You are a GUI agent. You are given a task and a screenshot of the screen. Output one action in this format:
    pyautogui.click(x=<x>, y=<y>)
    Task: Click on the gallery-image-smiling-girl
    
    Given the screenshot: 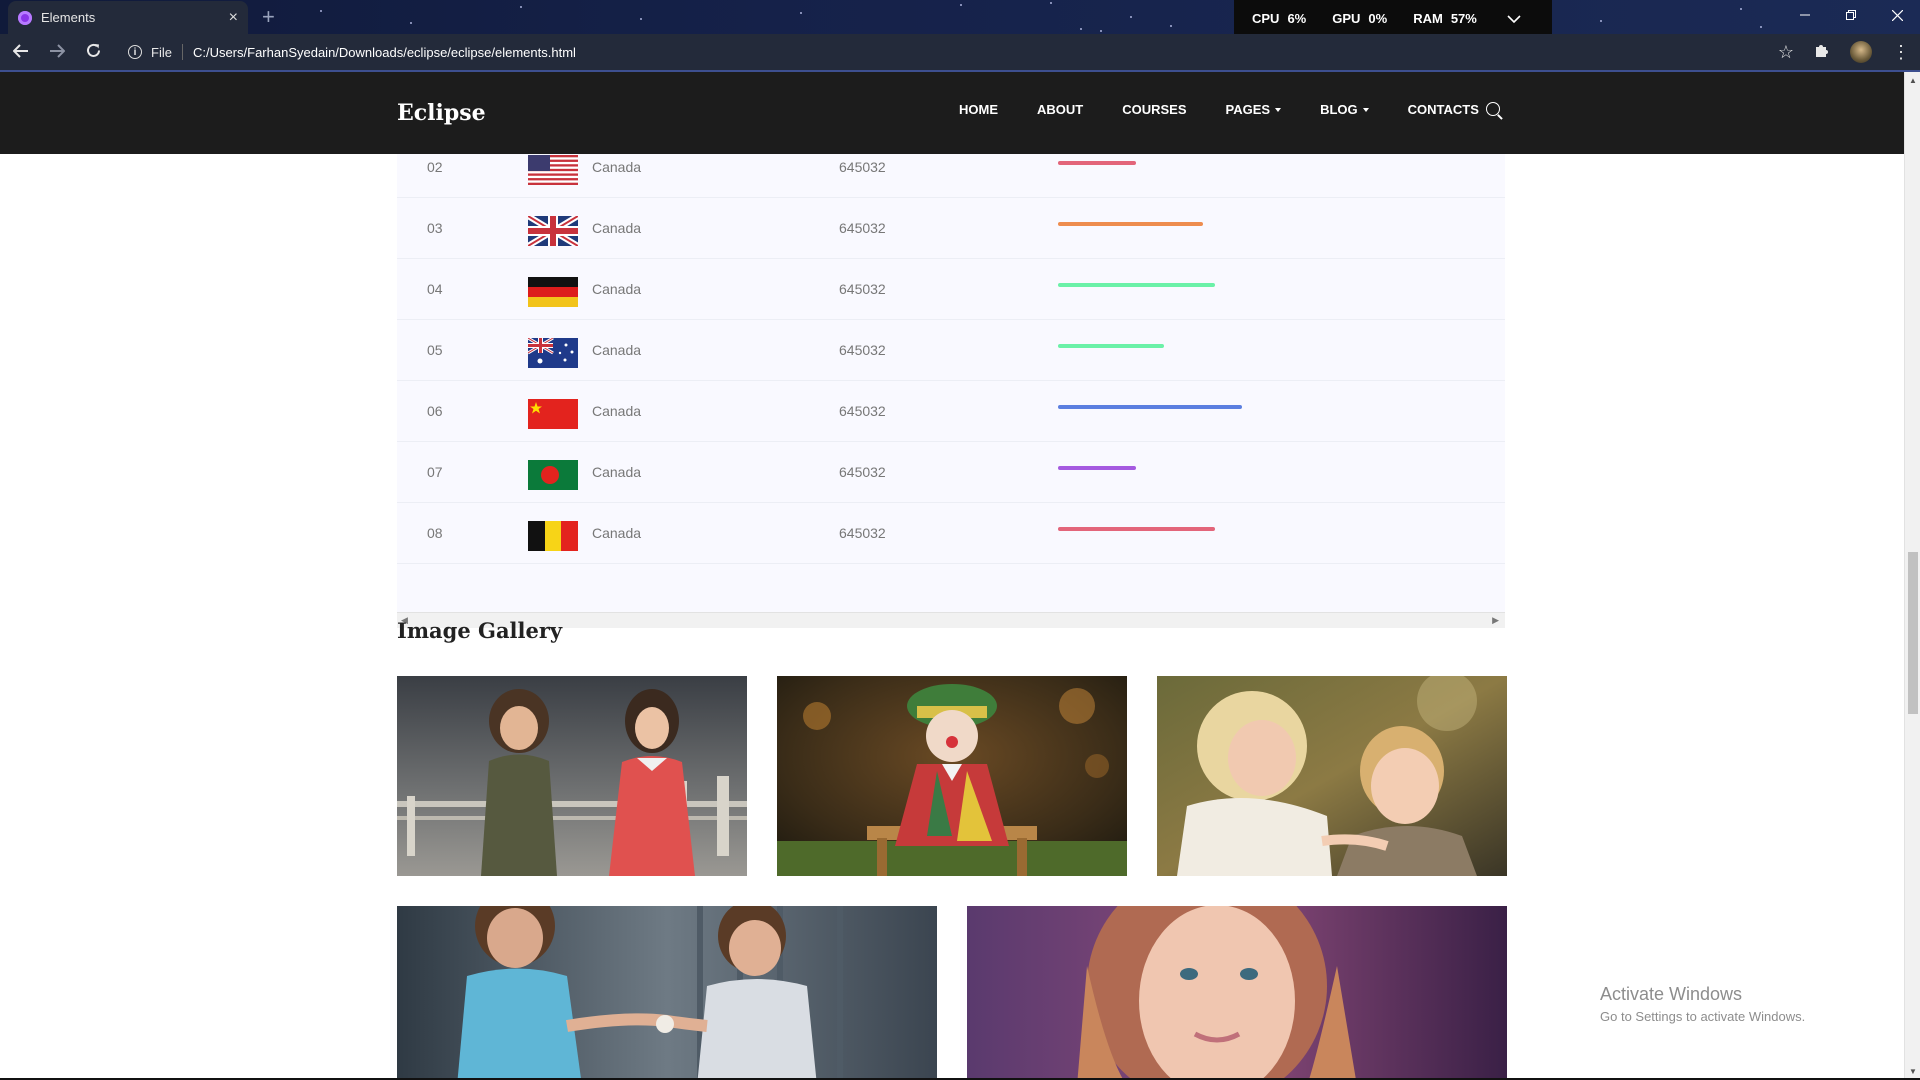 What is the action you would take?
    pyautogui.click(x=1237, y=993)
    